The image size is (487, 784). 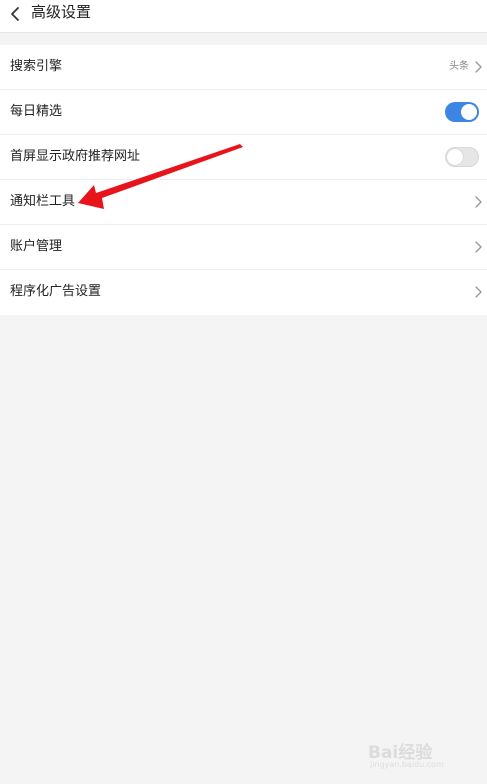 What do you see at coordinates (56, 291) in the screenshot?
I see `setting-label: 程序化广告设置` at bounding box center [56, 291].